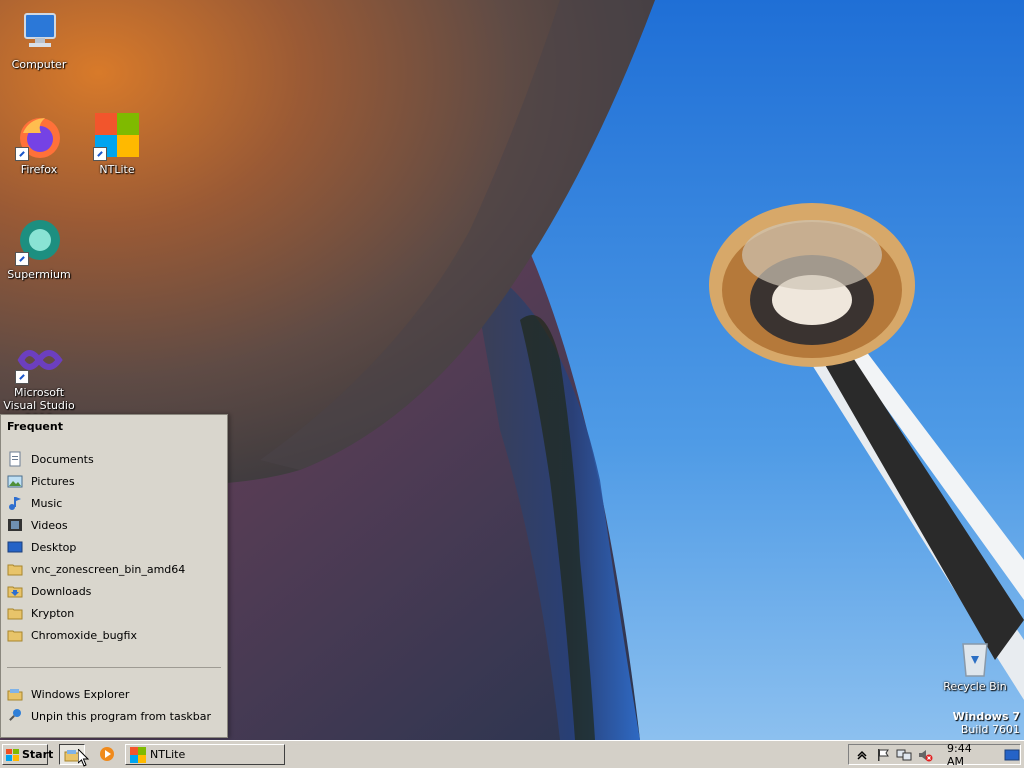  Describe the element at coordinates (15, 503) in the screenshot. I see `music-icon` at that location.